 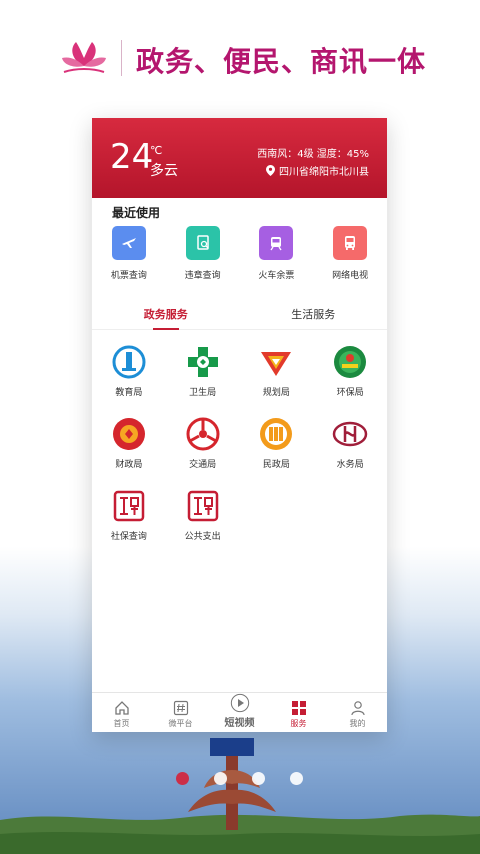 What do you see at coordinates (357, 723) in the screenshot?
I see `nav-label: 我的` at bounding box center [357, 723].